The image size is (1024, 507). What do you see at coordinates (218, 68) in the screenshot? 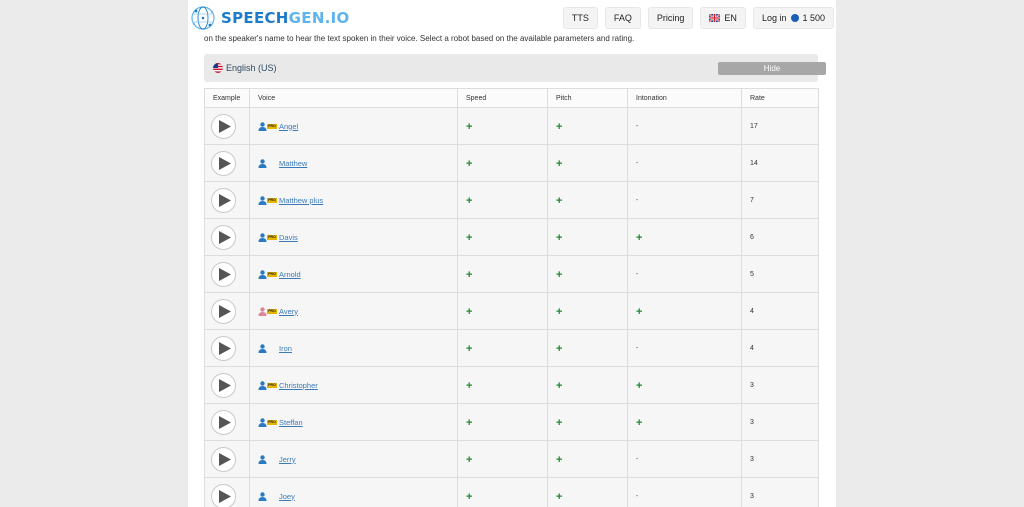
I see `us-flag-icon` at bounding box center [218, 68].